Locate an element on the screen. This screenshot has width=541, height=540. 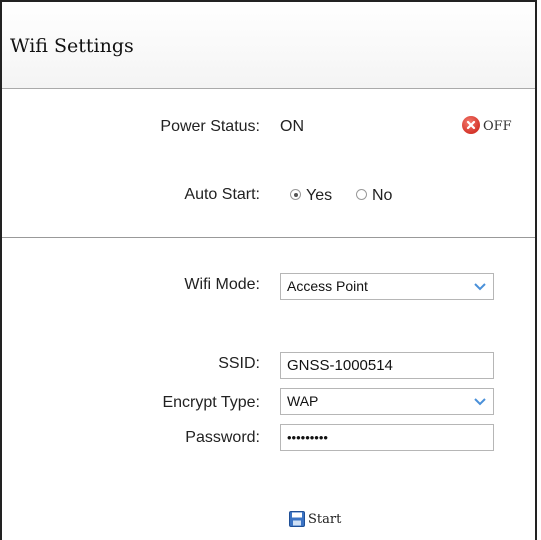
wifi-mode-label: Wifi Mode: is located at coordinates (222, 284).